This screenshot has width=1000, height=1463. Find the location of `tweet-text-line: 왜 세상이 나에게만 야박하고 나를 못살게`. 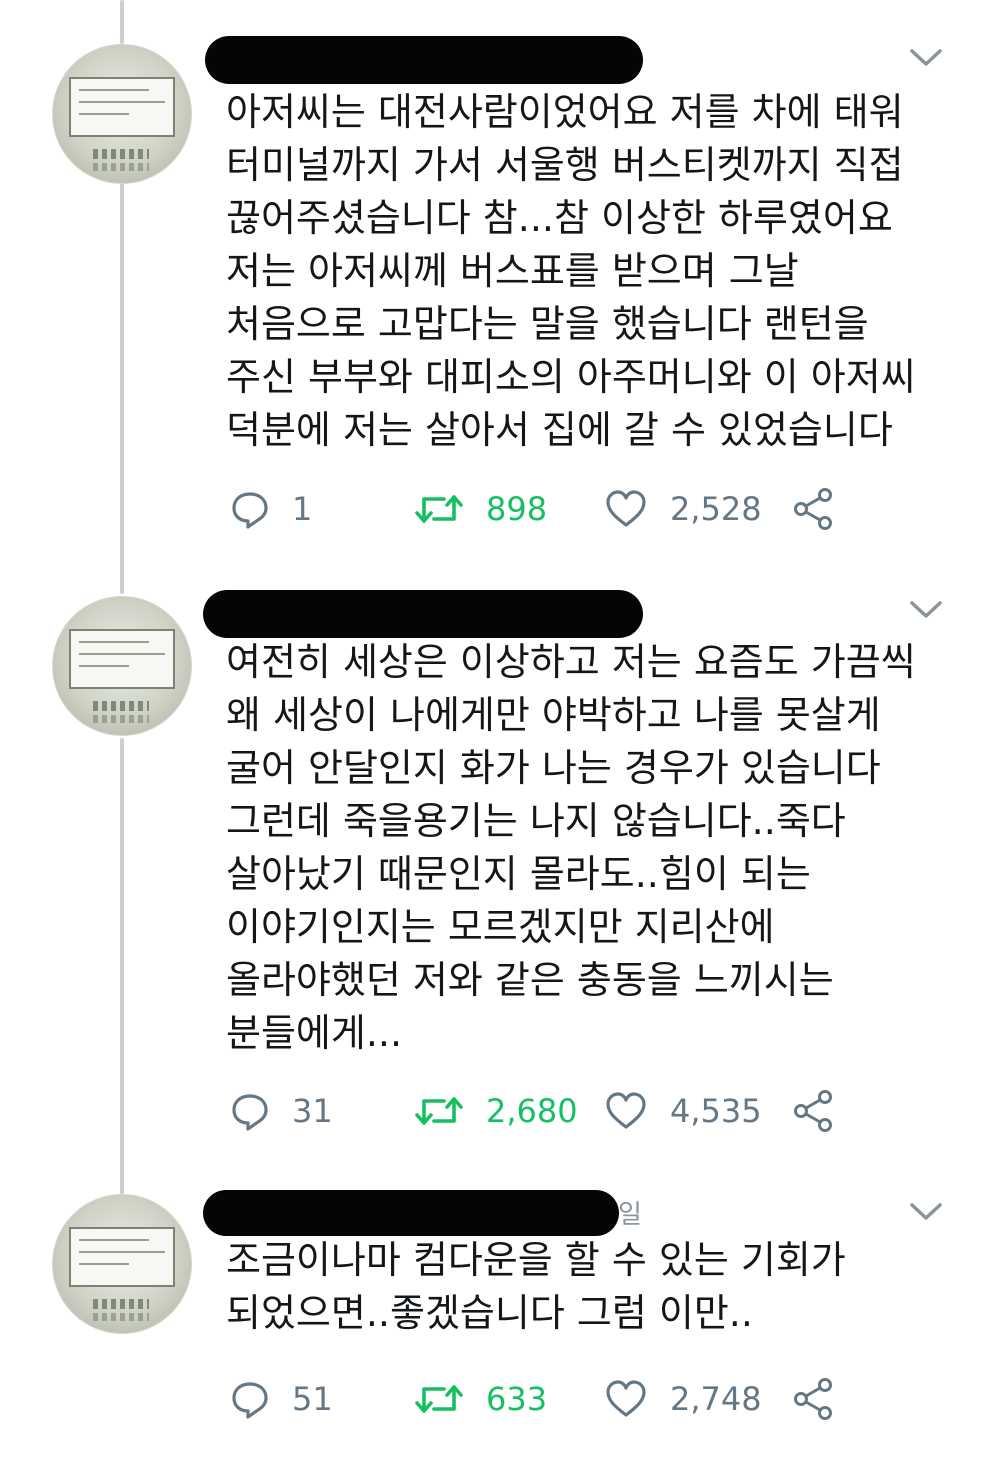

tweet-text-line: 왜 세상이 나에게만 야박하고 나를 못살게 is located at coordinates (553, 715).